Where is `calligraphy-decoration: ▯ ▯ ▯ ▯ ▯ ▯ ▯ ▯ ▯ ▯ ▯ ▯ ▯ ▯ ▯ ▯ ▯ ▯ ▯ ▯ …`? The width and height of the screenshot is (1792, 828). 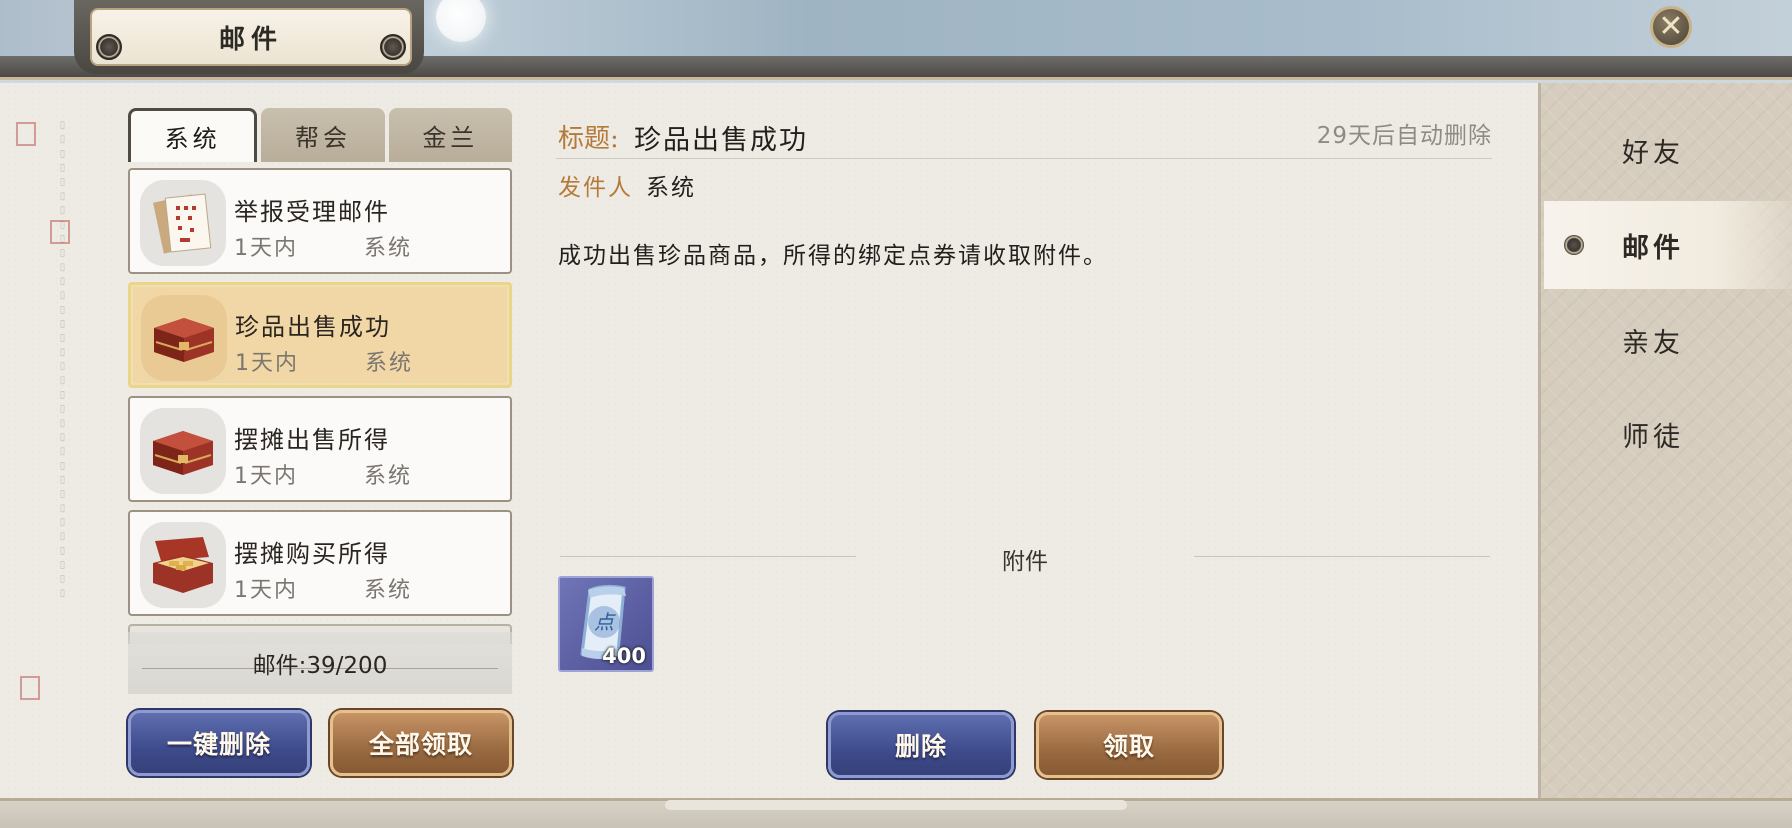 calligraphy-decoration: ▯ ▯ ▯ ▯ ▯ ▯ ▯ ▯ ▯ ▯ ▯ ▯ ▯ ▯ ▯ ▯ ▯ ▯ ▯ ▯ … is located at coordinates (62, 359).